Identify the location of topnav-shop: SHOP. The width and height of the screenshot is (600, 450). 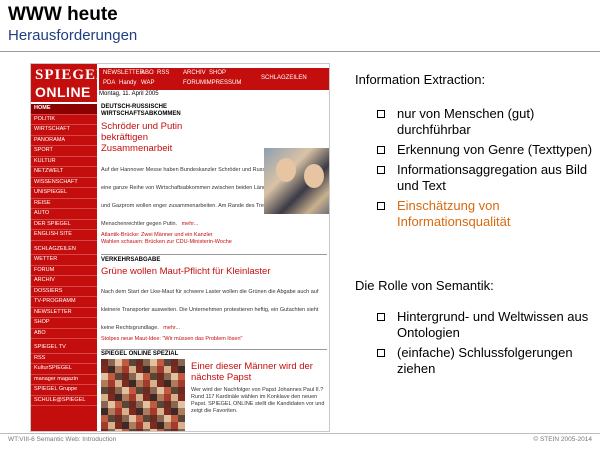
(217, 73).